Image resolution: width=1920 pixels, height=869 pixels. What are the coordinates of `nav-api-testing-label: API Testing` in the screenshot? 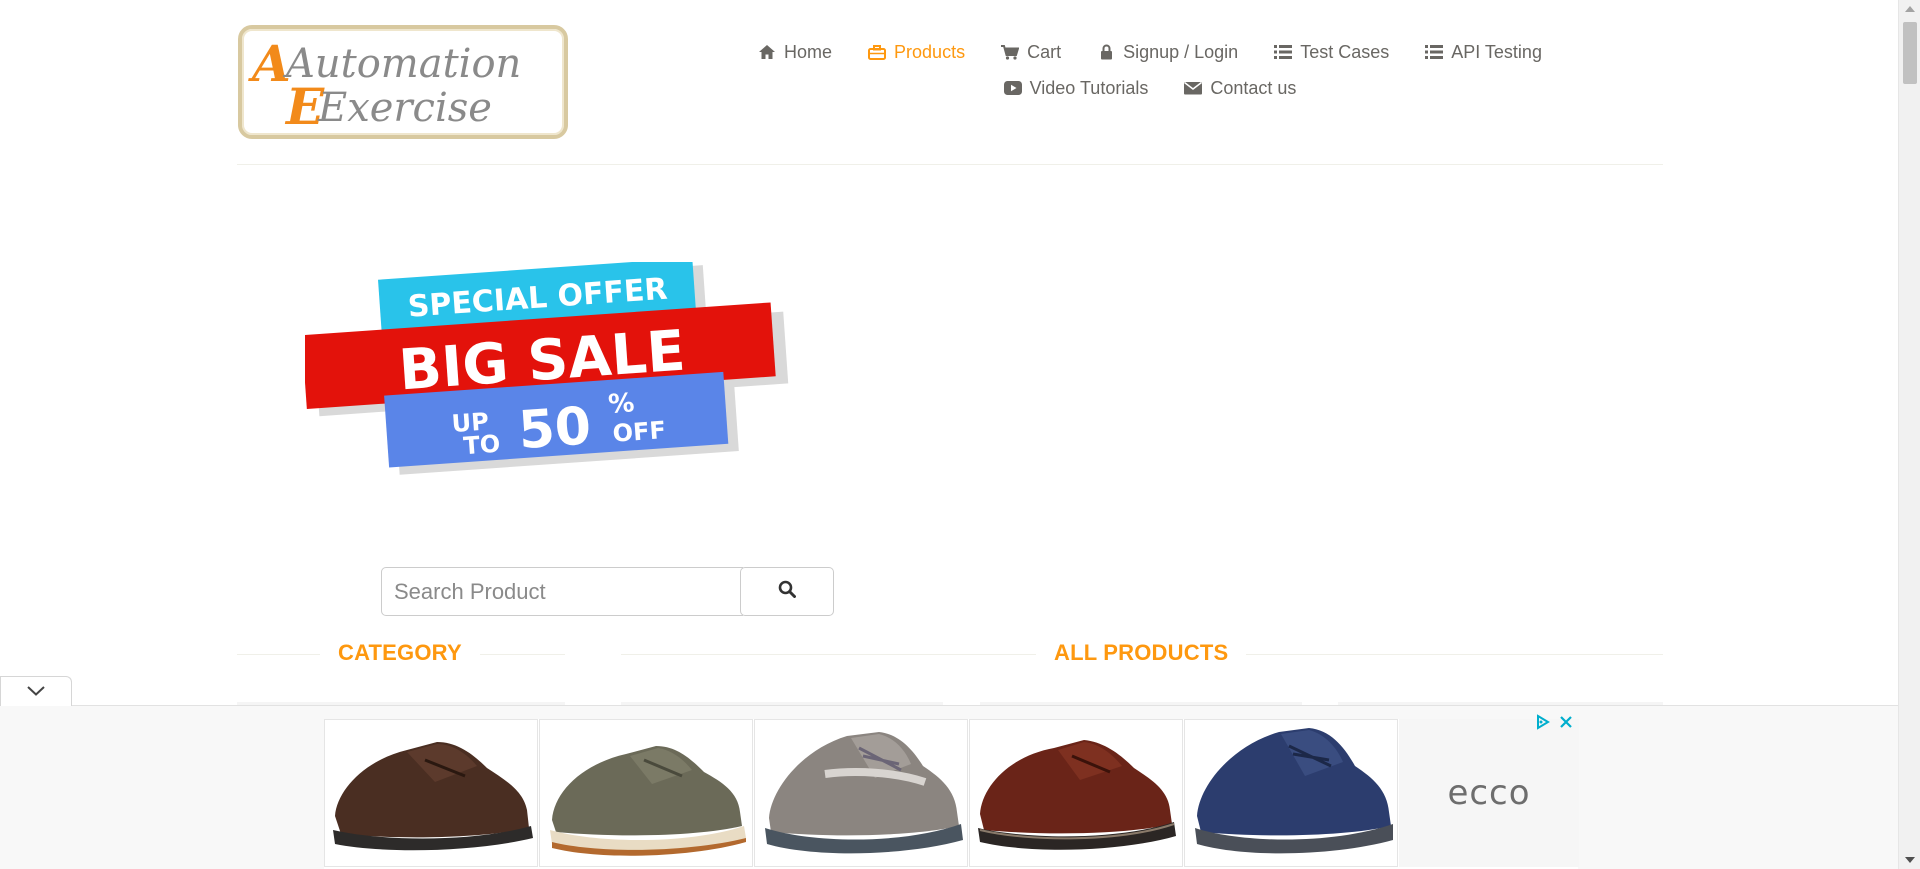 It's located at (1496, 51).